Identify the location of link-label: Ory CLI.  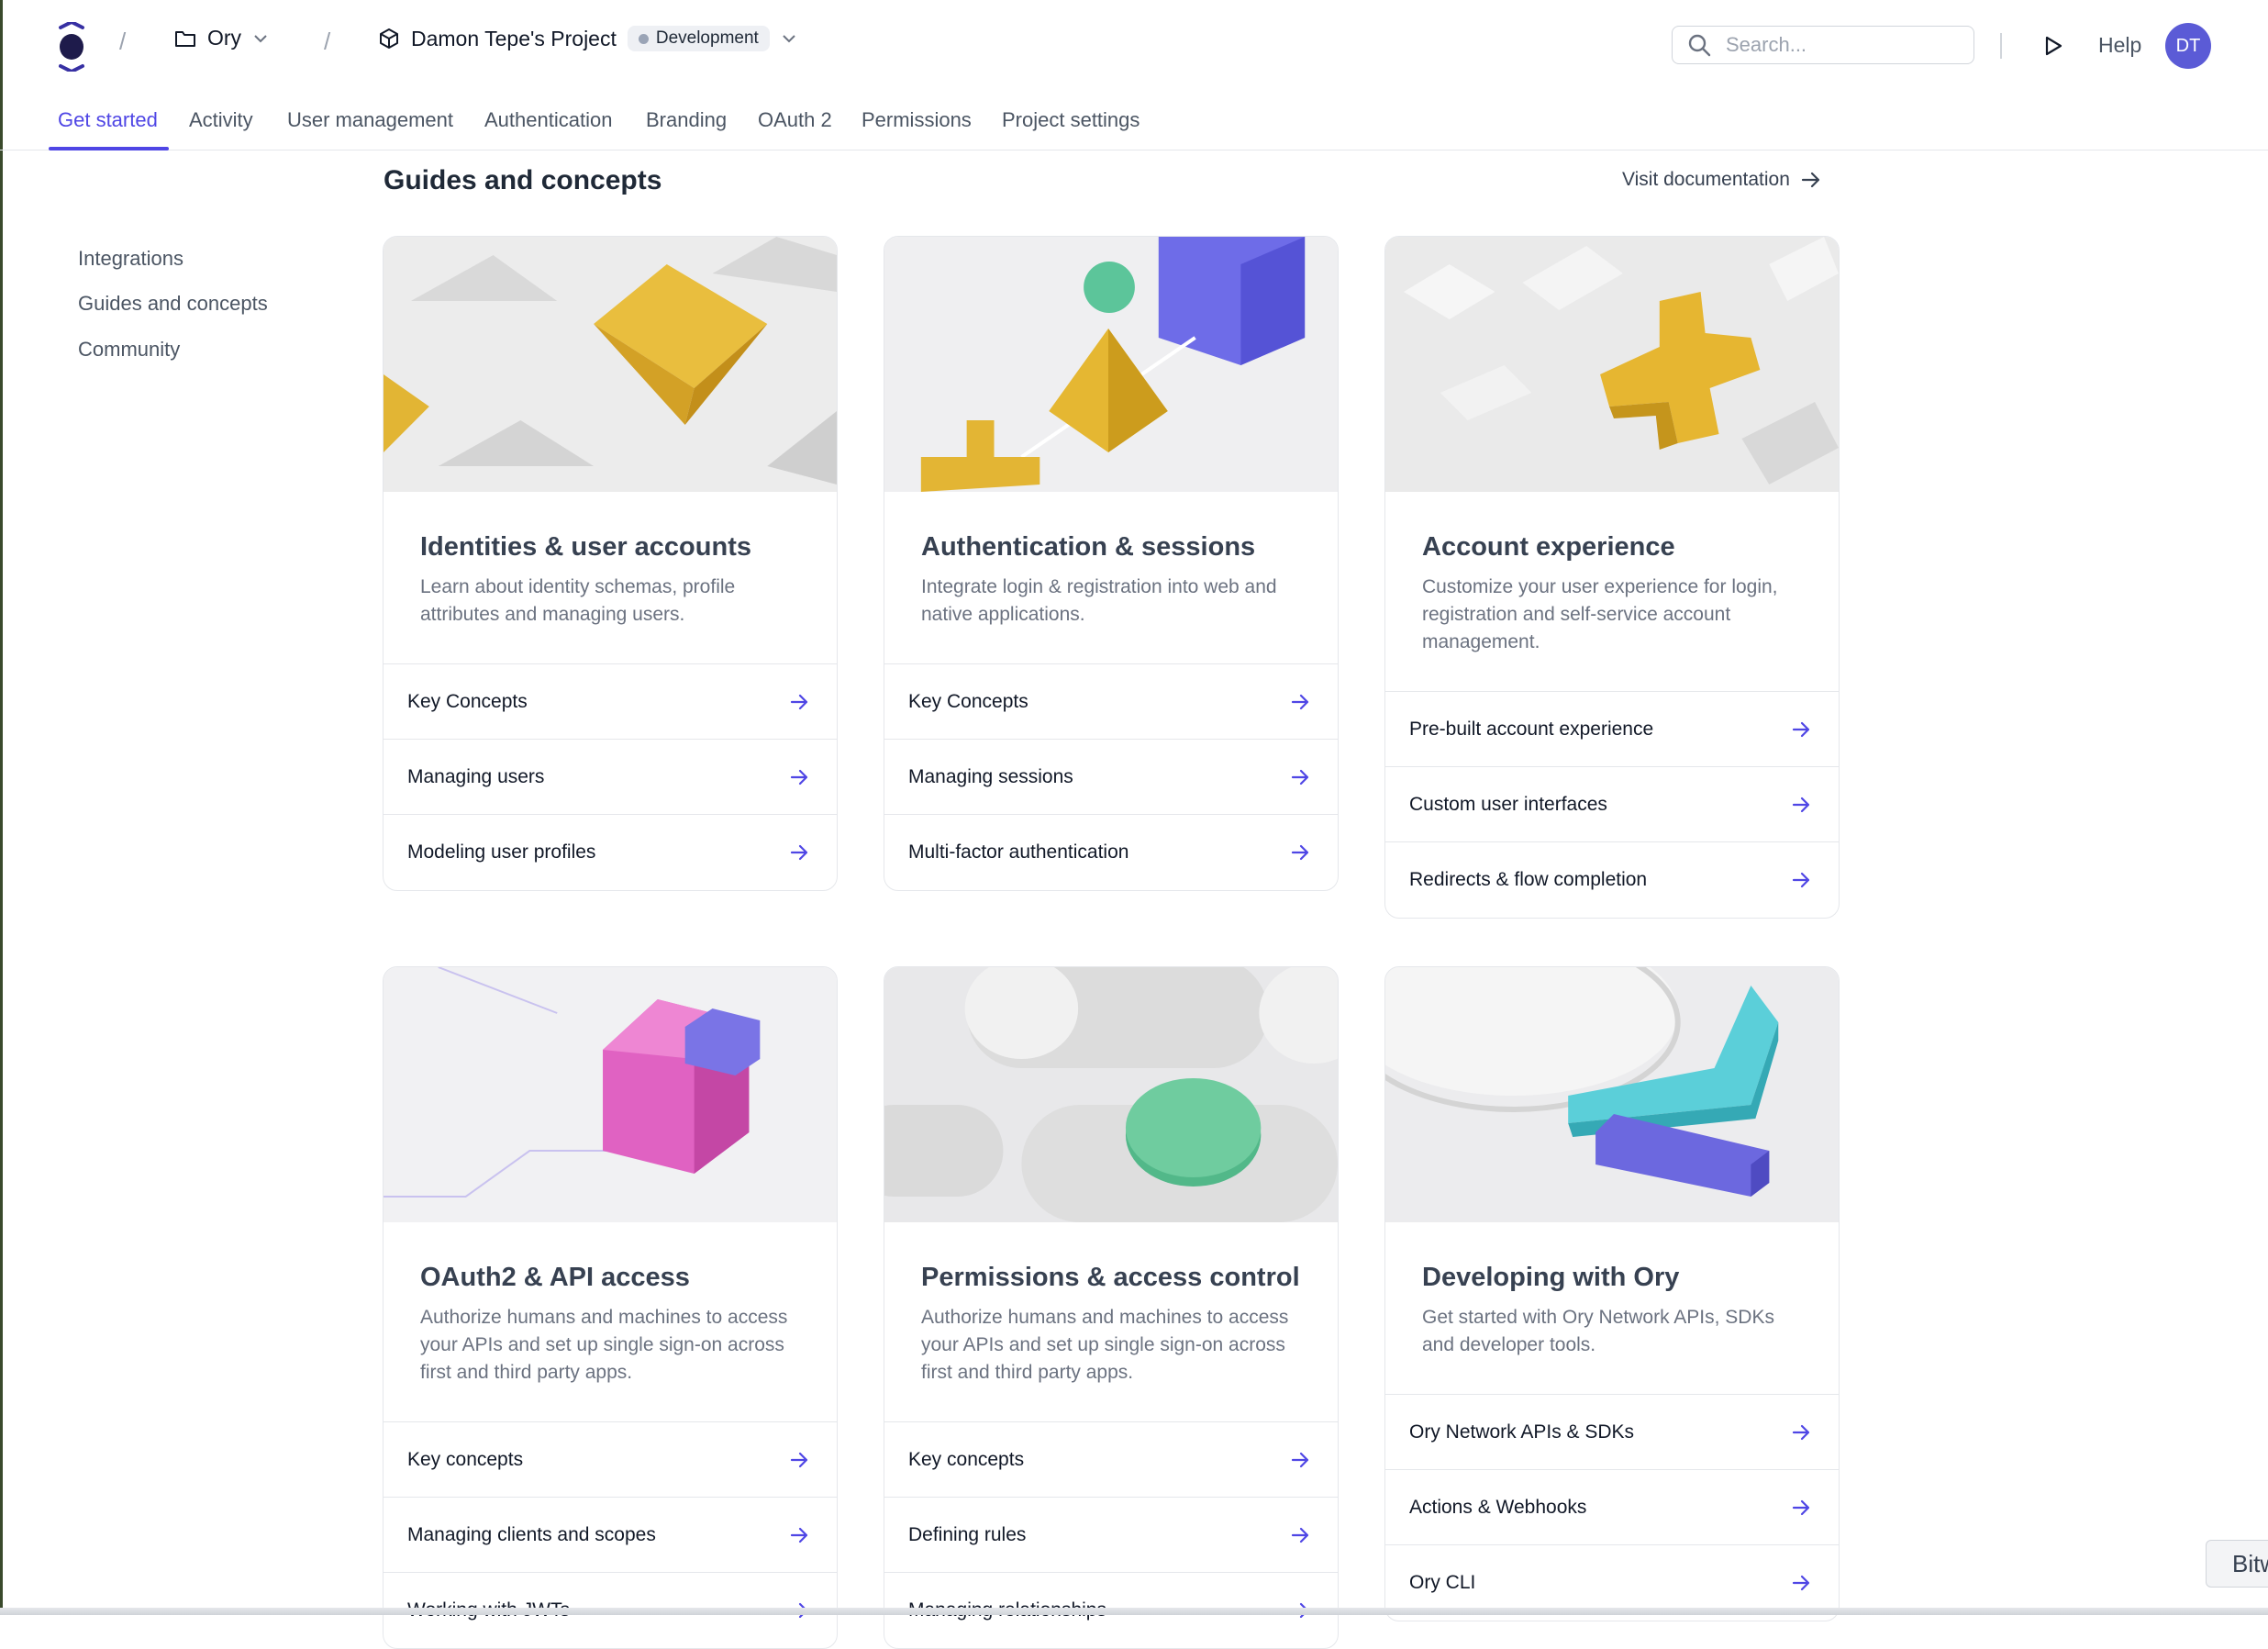
(1442, 1582).